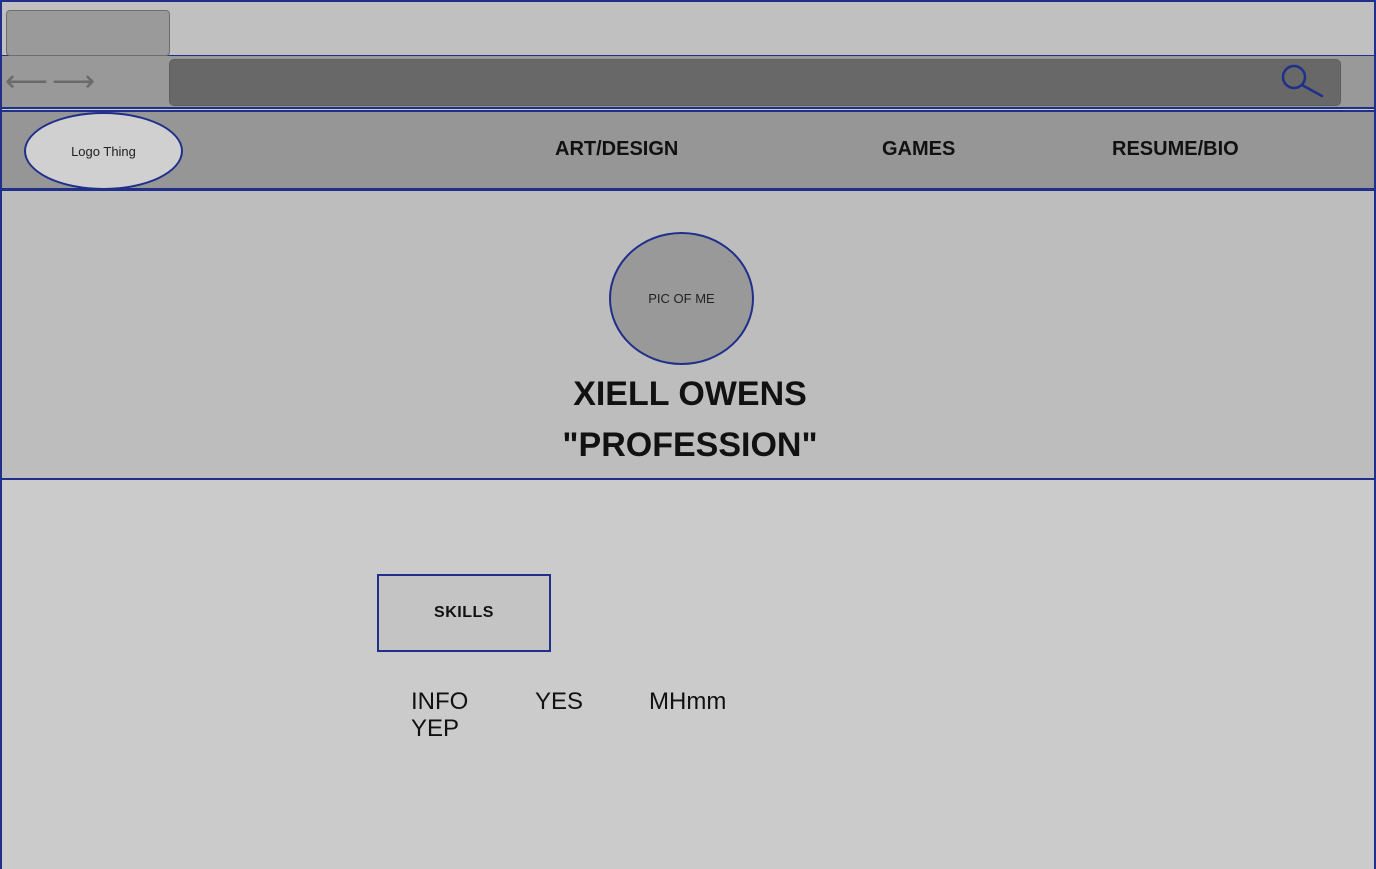 This screenshot has width=1376, height=869. What do you see at coordinates (690, 394) in the screenshot?
I see `hero-name: XIELL OWENS` at bounding box center [690, 394].